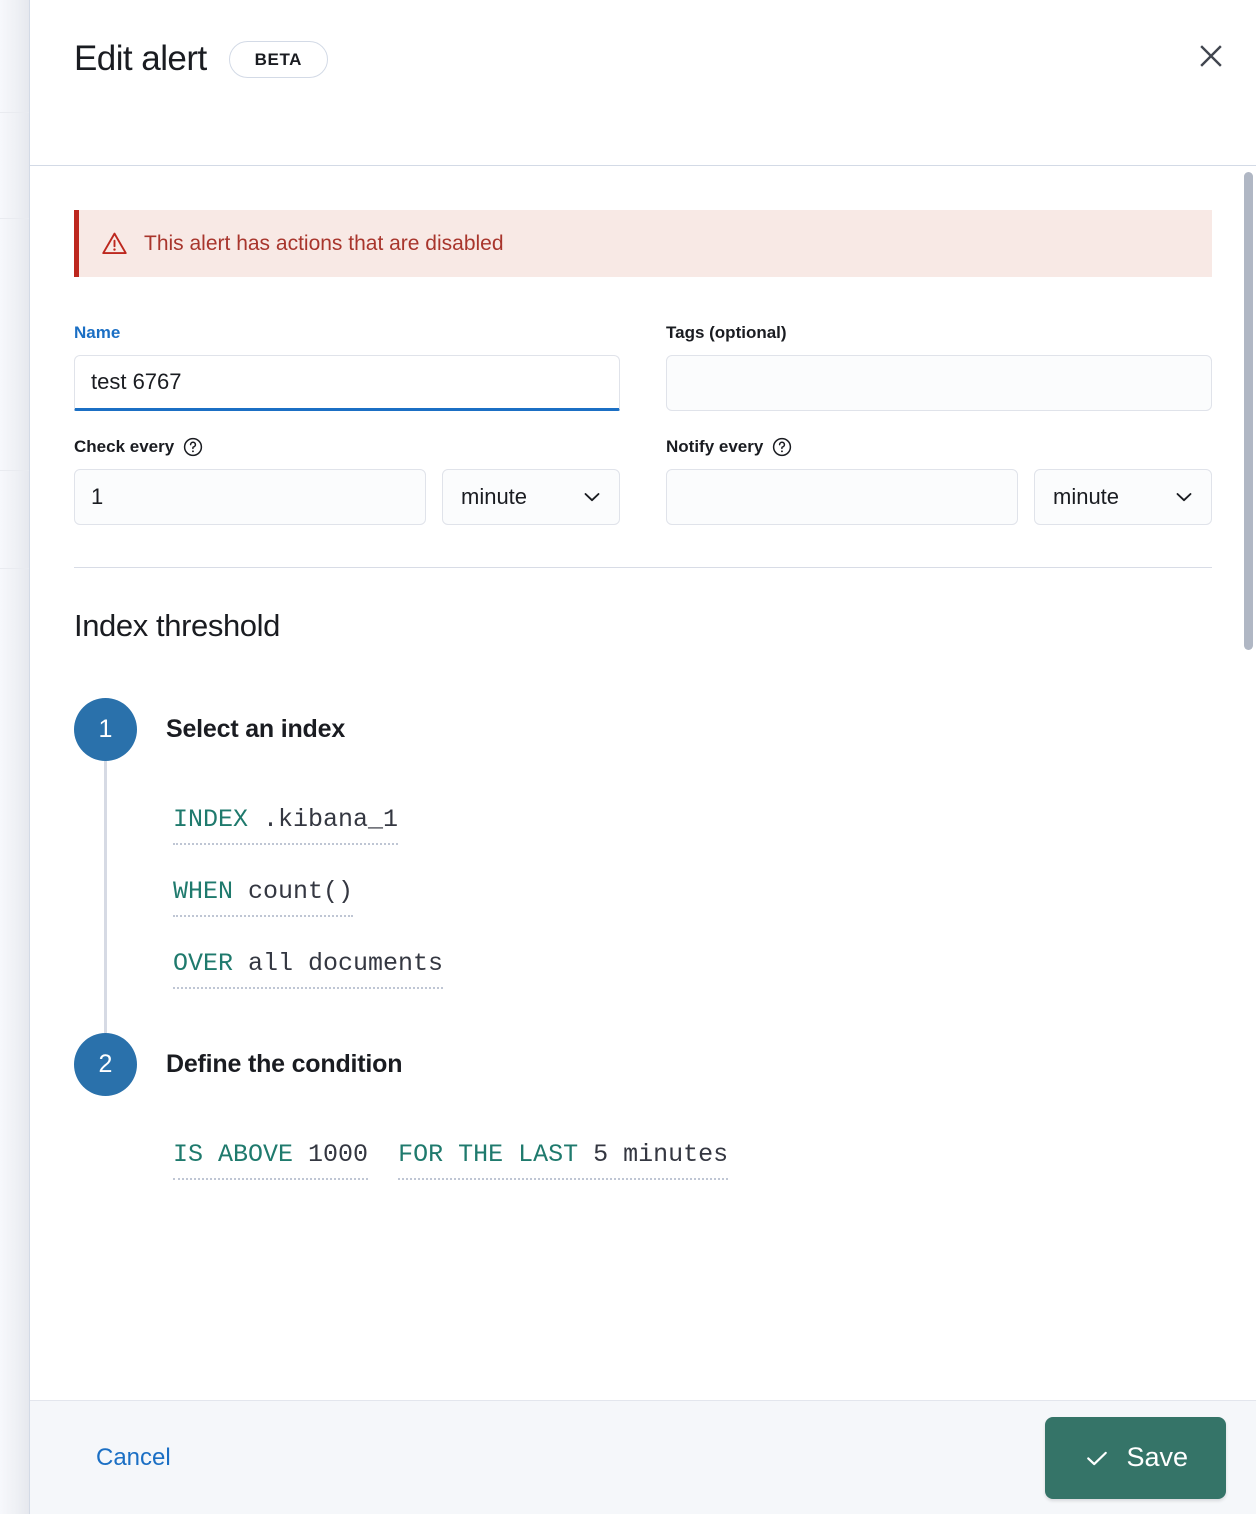 The width and height of the screenshot is (1256, 1514). I want to click on section-title: Index threshold, so click(177, 625).